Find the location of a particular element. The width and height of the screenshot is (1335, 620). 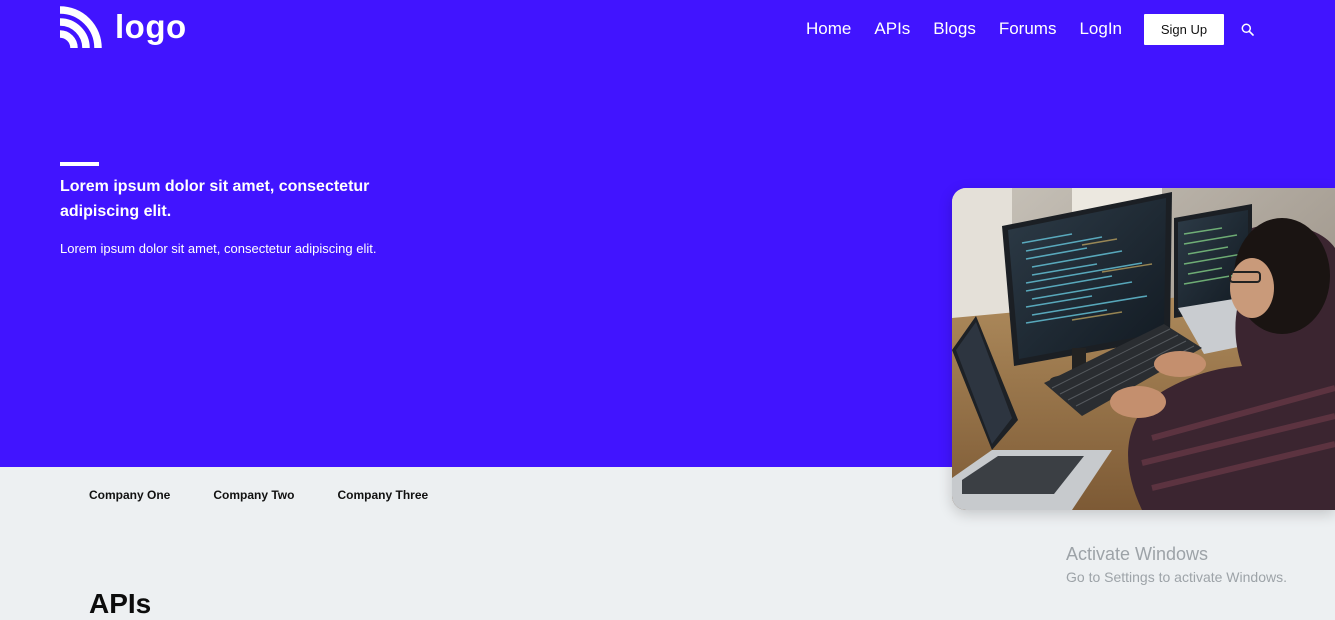

companies-strip: Company One Company Two Company Three is located at coordinates (280, 495).